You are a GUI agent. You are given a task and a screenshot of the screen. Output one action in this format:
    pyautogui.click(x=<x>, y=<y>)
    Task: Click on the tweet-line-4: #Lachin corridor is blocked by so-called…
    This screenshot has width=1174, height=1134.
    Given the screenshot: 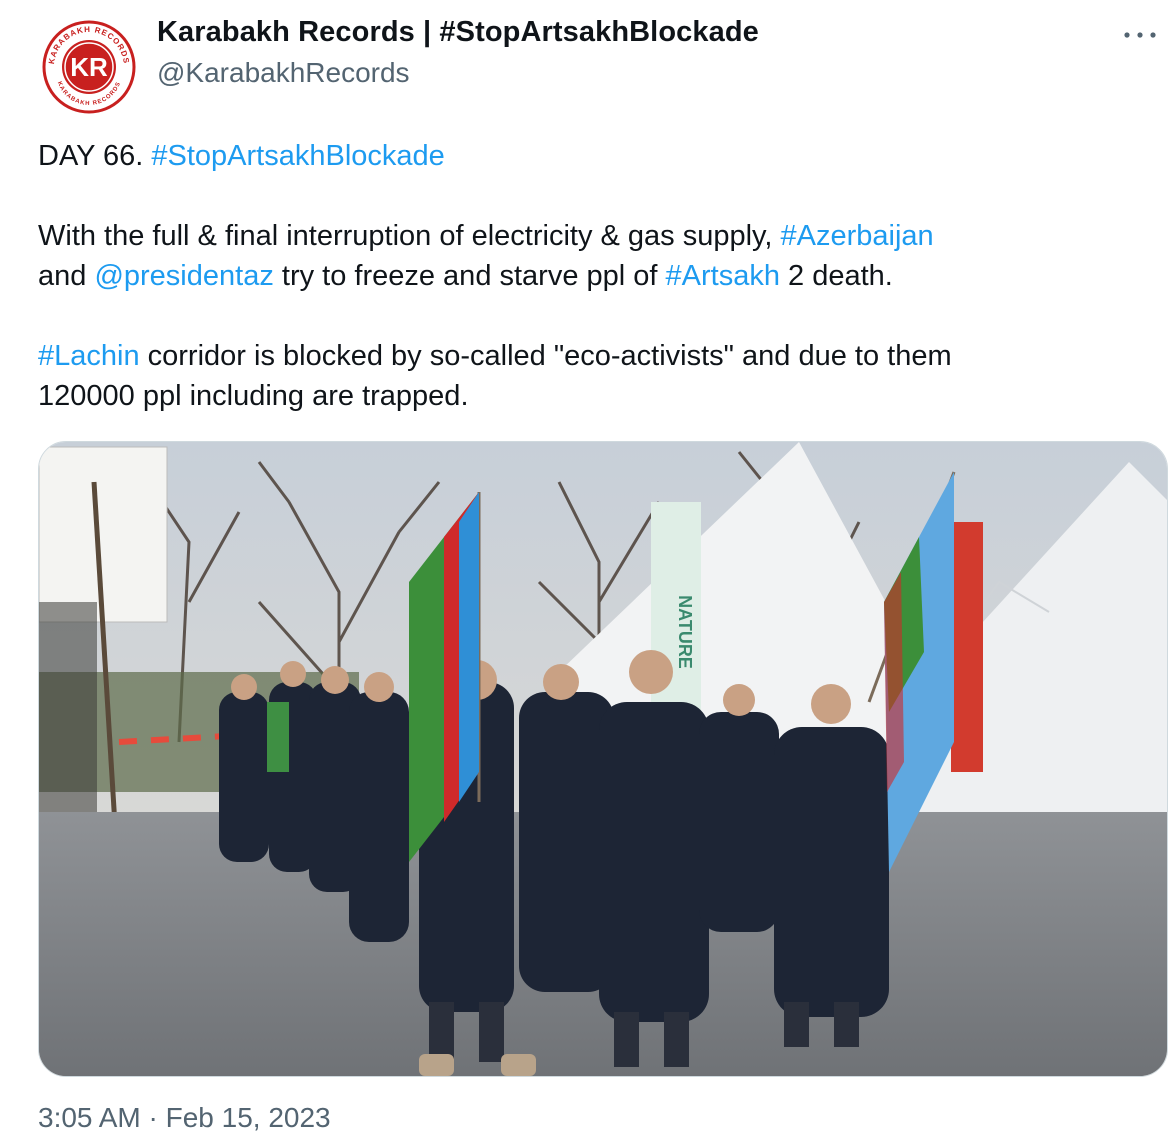 What is the action you would take?
    pyautogui.click(x=602, y=356)
    